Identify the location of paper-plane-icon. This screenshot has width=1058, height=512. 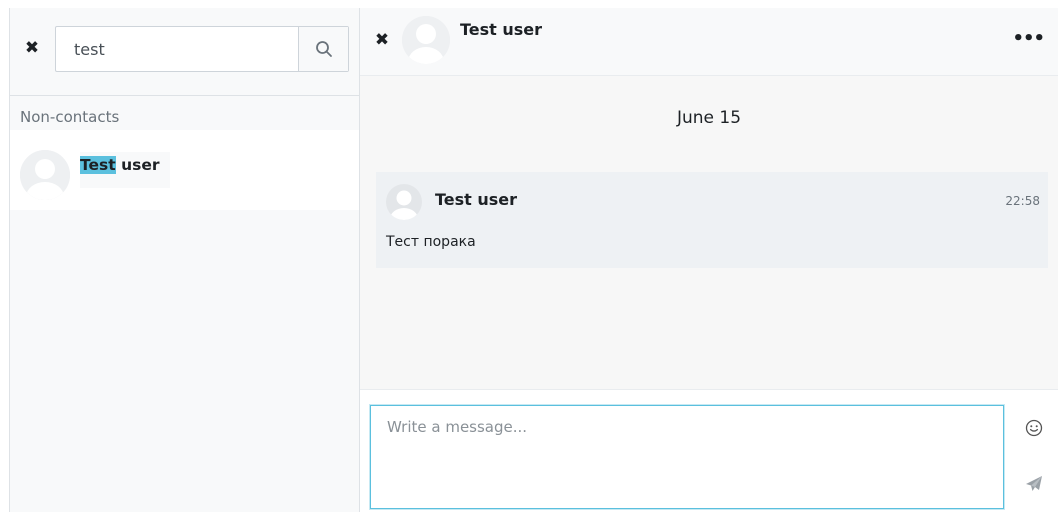
(1034, 483).